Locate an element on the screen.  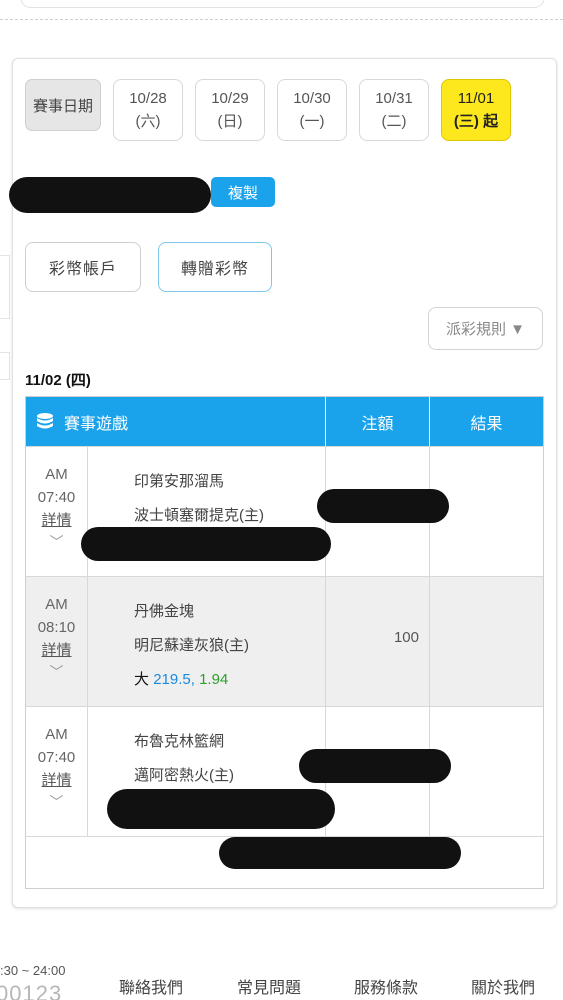
database-icon is located at coordinates (45, 422).